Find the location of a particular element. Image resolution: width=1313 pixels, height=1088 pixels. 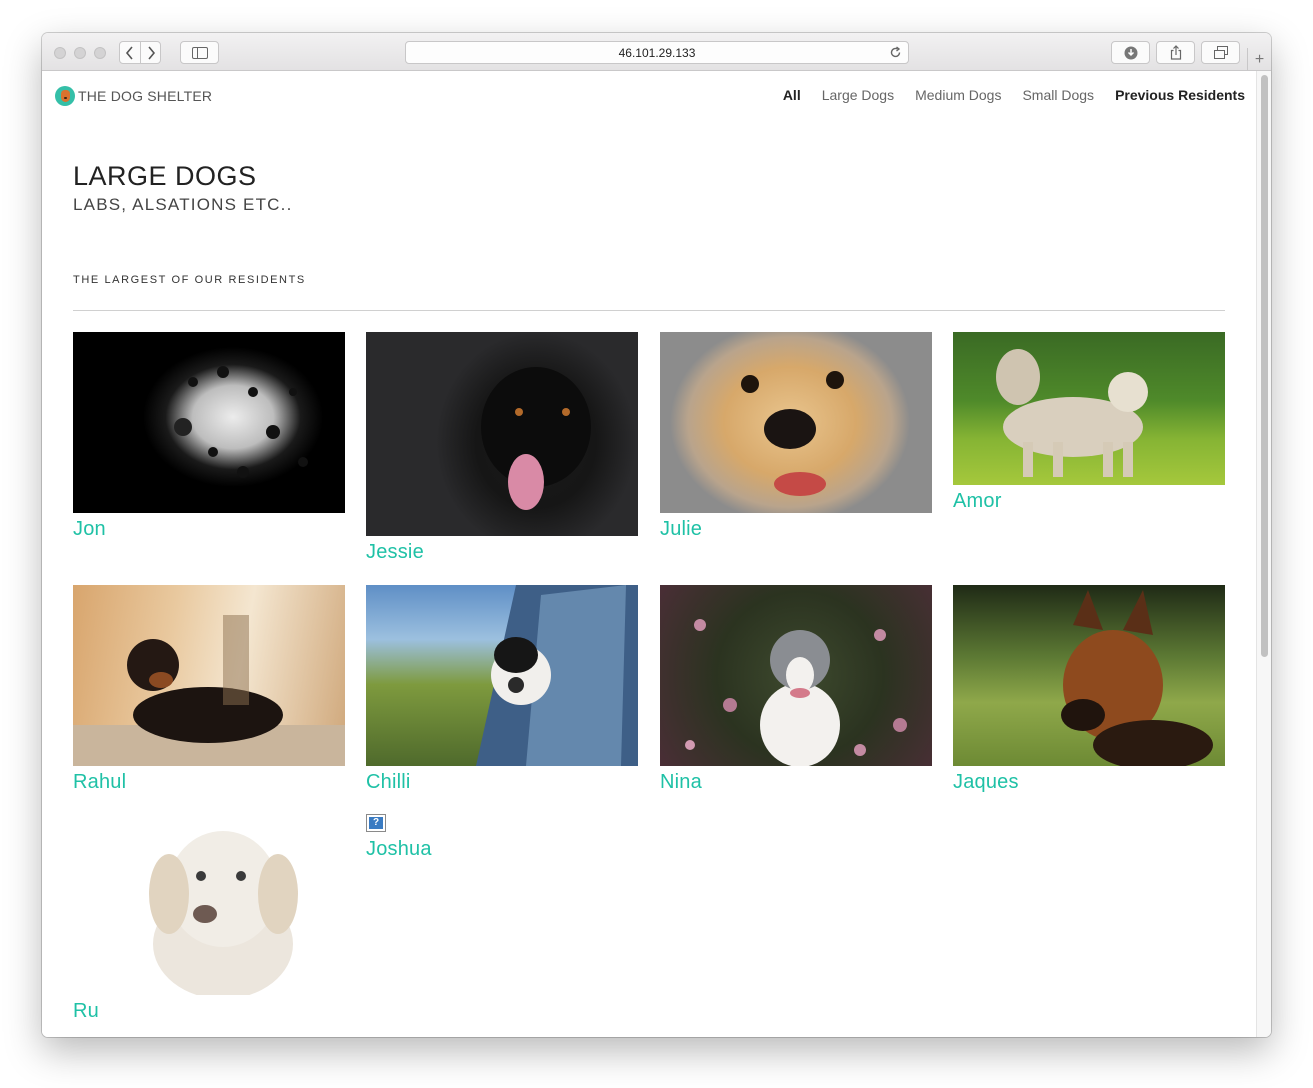

share-icon is located at coordinates (1175, 52).